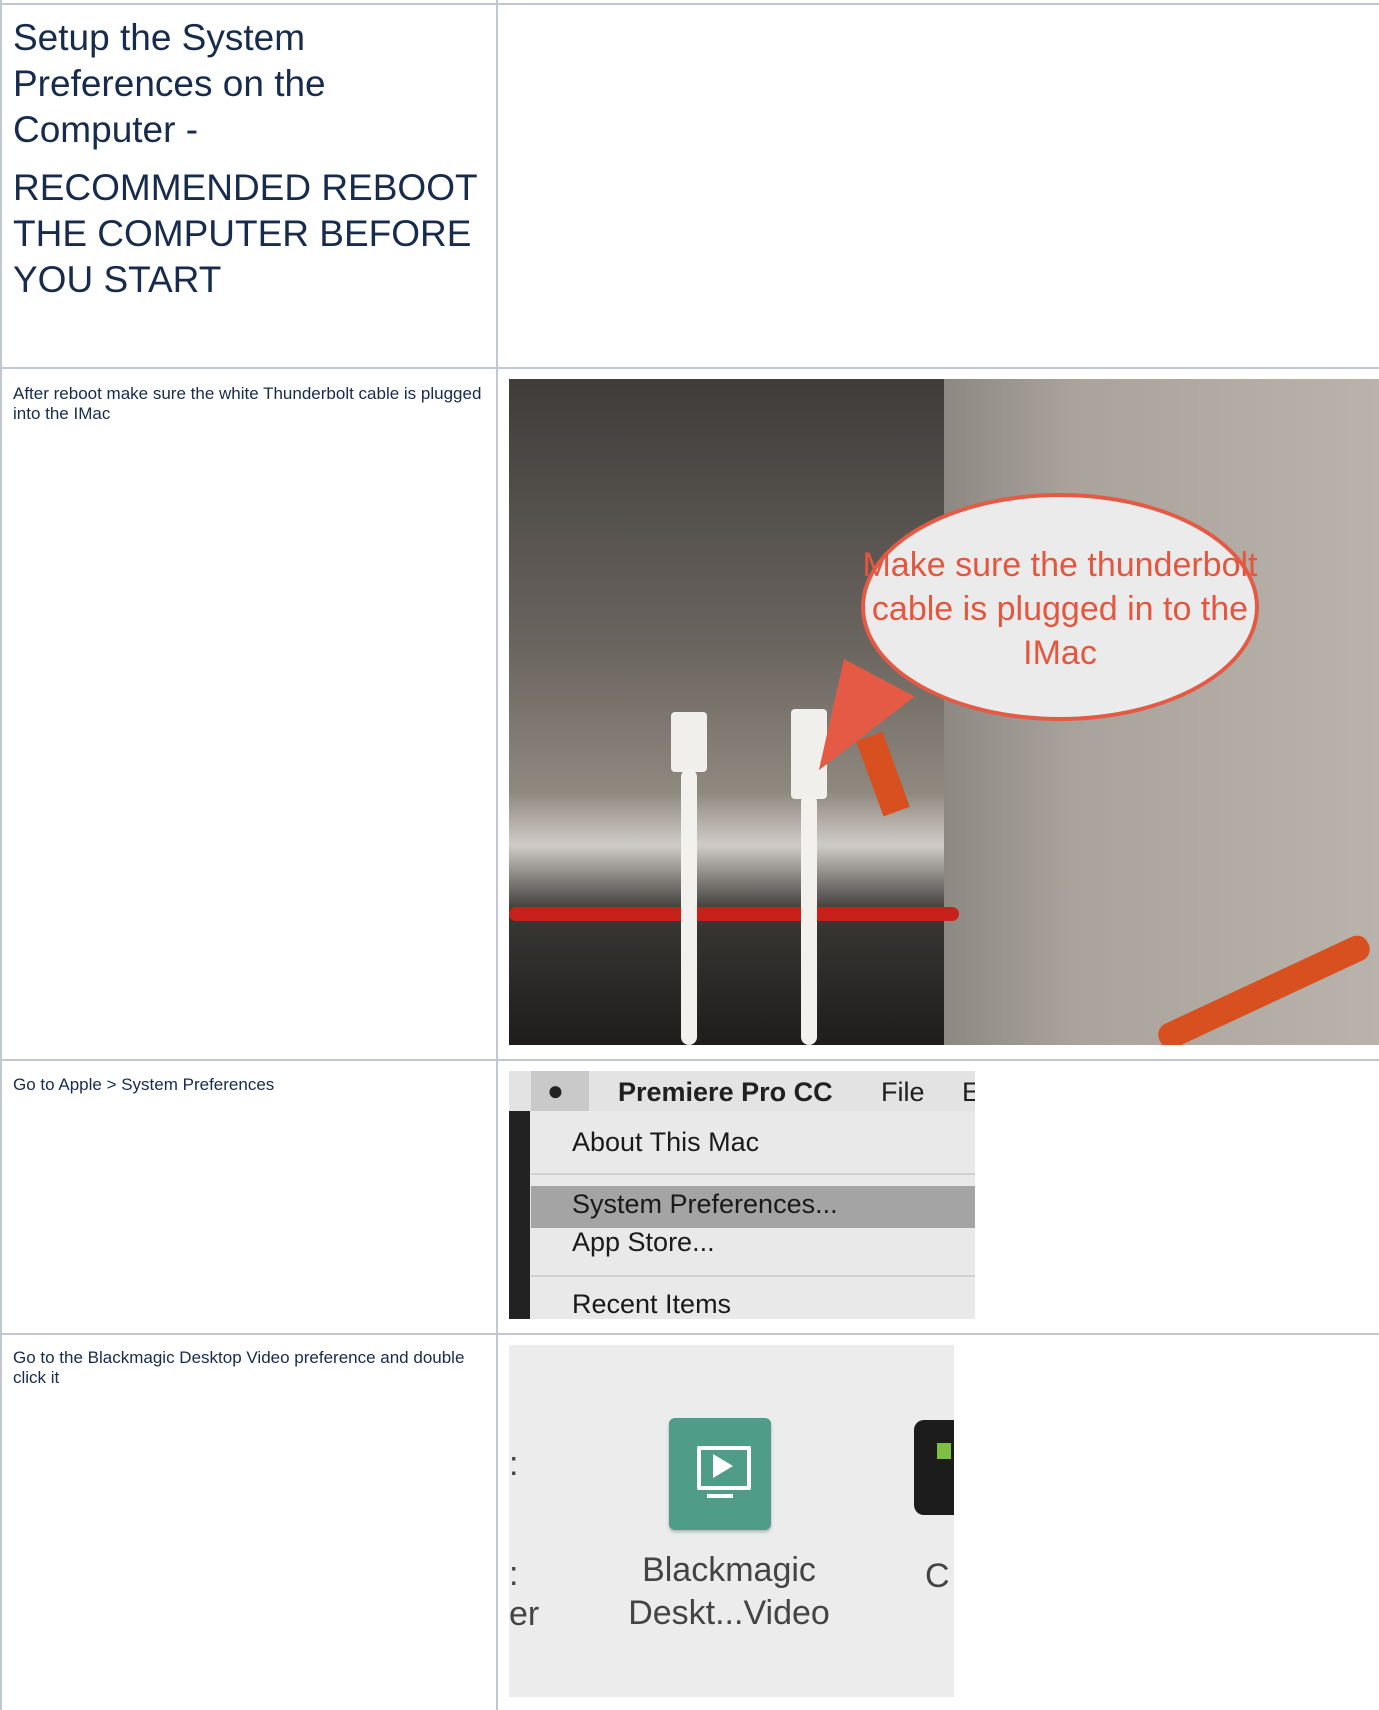 This screenshot has height=1710, width=1379. What do you see at coordinates (729, 1613) in the screenshot?
I see `pref-label-line2: Deskt...Video` at bounding box center [729, 1613].